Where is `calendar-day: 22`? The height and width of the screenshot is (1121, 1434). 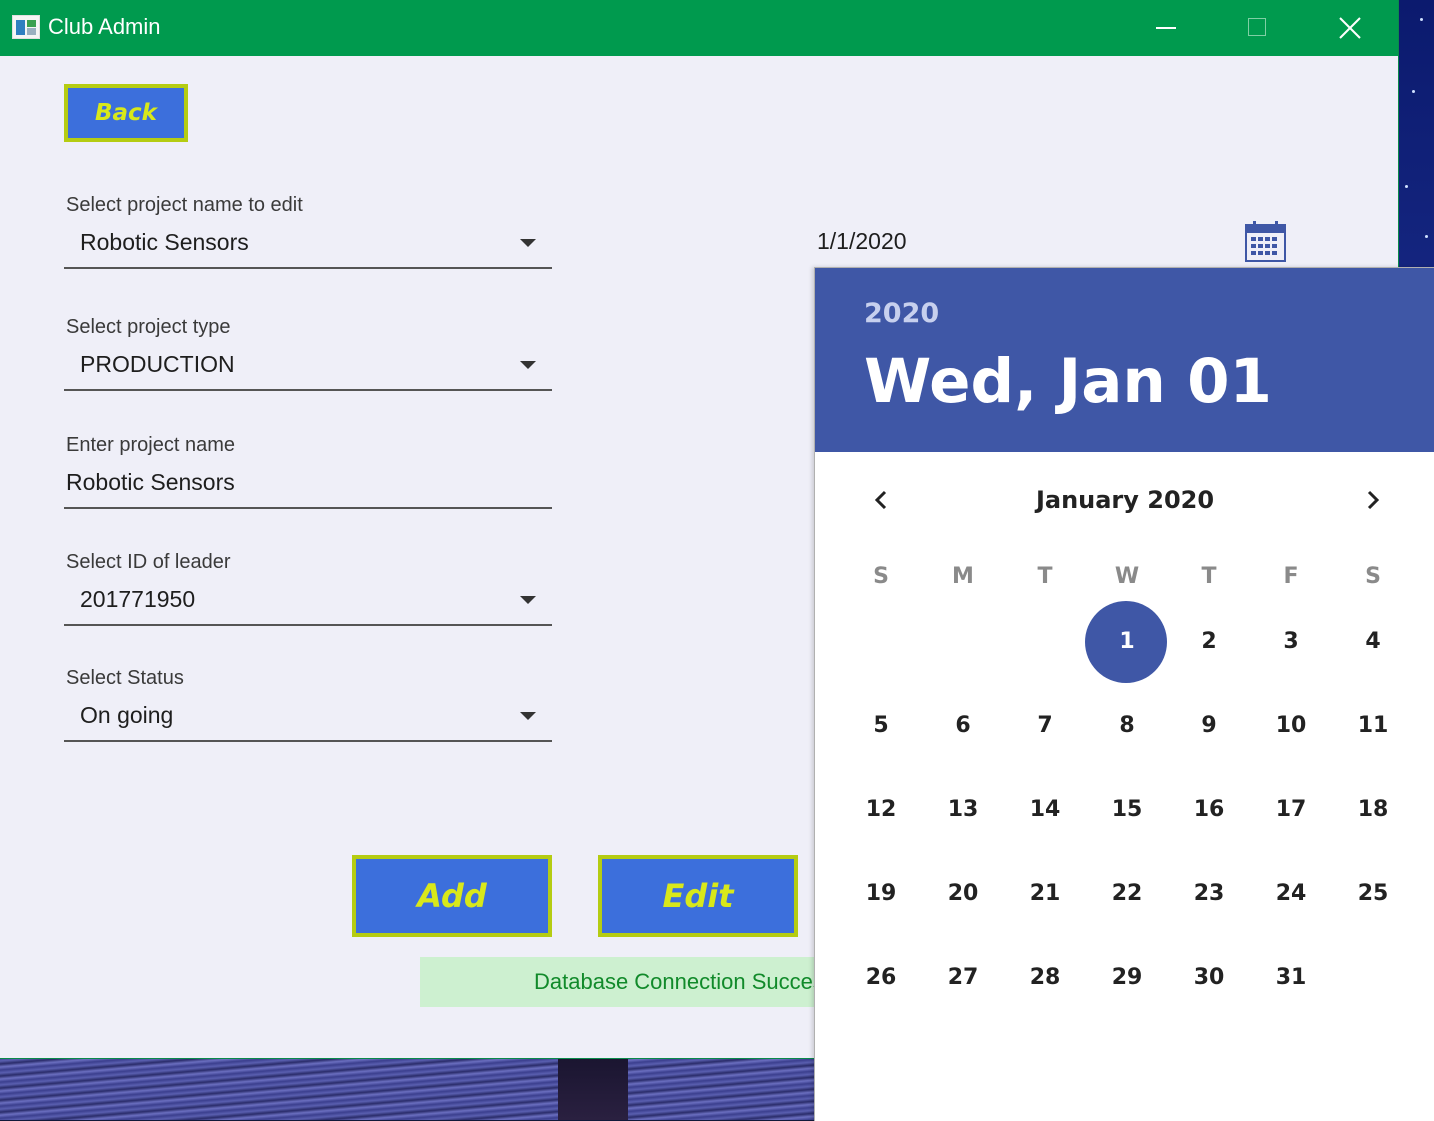
calendar-day: 22 is located at coordinates (1127, 894).